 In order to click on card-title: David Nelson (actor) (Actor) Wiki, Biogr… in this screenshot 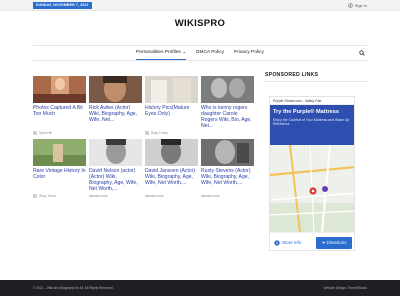, I will do `click(115, 181)`.